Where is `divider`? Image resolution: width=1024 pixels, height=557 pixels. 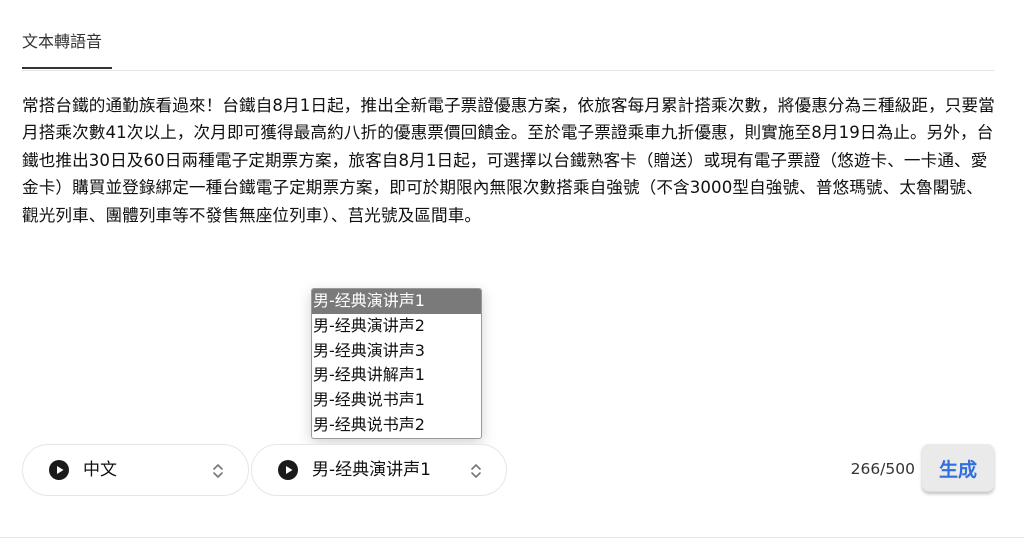 divider is located at coordinates (512, 537).